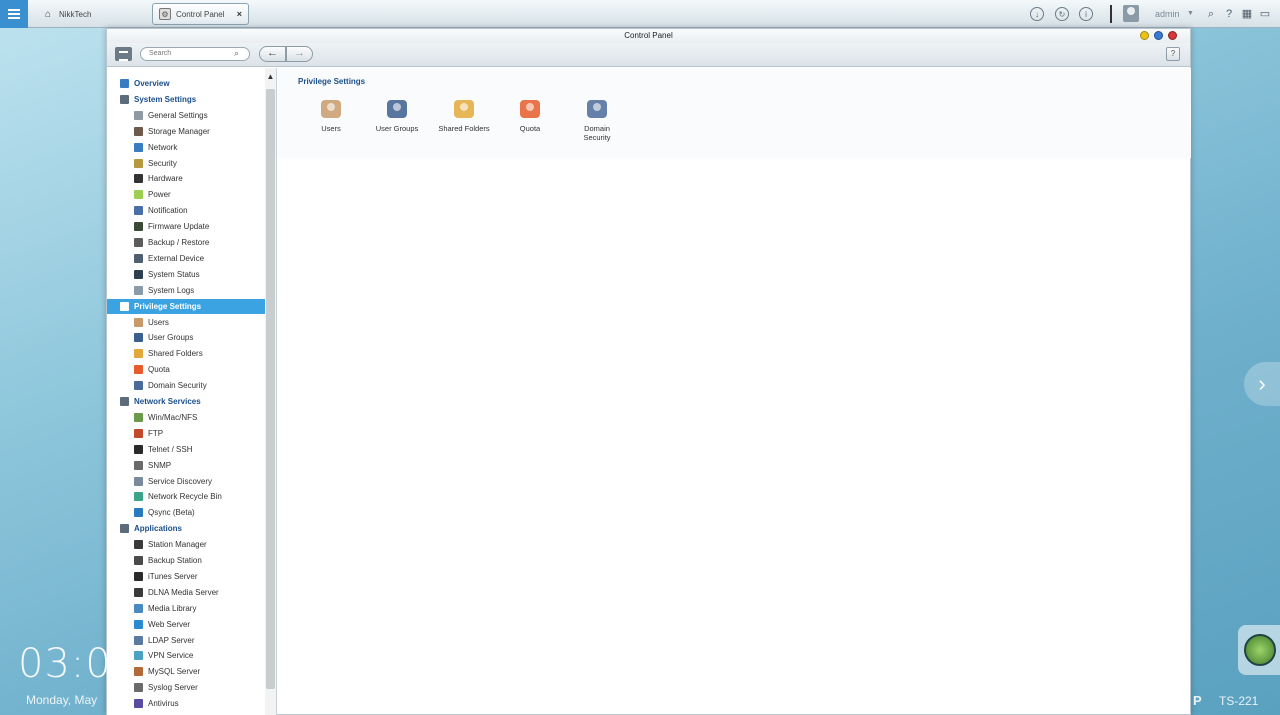  What do you see at coordinates (530, 115) in the screenshot?
I see `tile-quota: Quota` at bounding box center [530, 115].